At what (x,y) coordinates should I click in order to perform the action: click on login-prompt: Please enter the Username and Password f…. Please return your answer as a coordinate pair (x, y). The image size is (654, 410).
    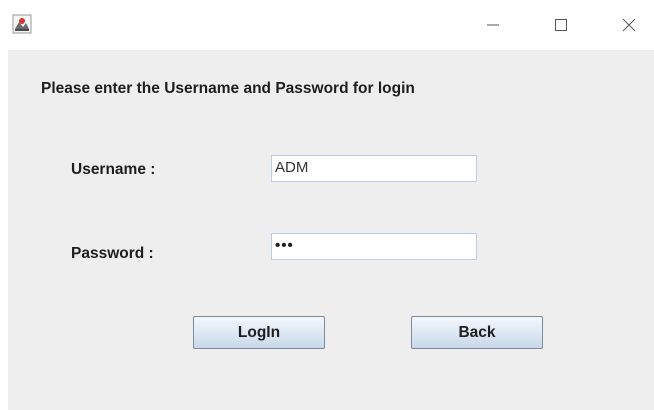
    Looking at the image, I should click on (228, 88).